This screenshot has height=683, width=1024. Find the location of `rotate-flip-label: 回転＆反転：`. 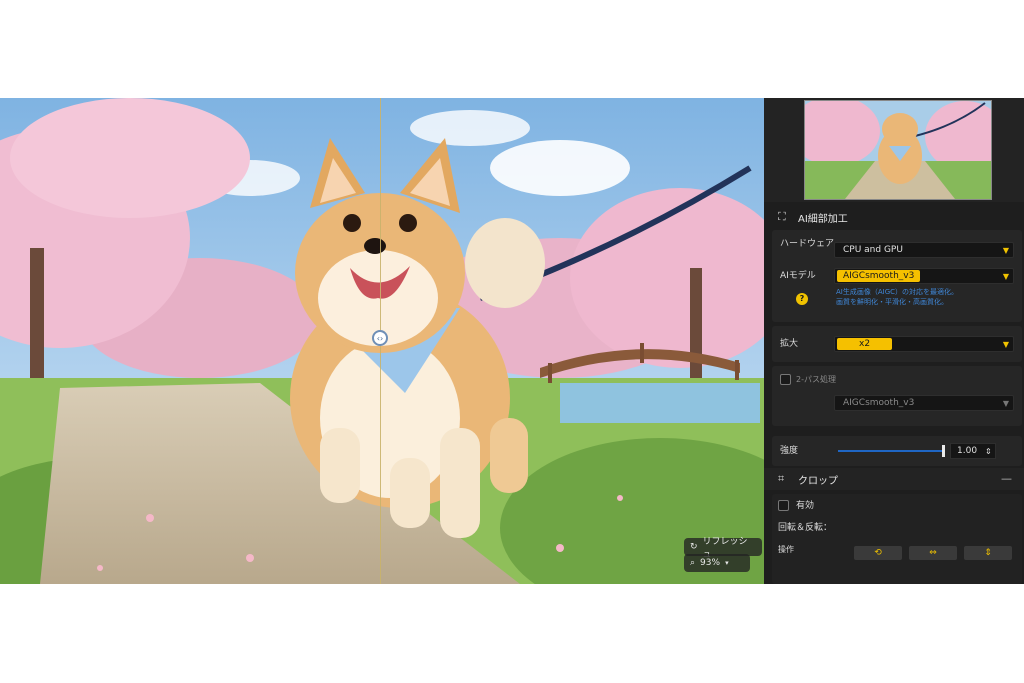

rotate-flip-label: 回転＆反転： is located at coordinates (805, 528).